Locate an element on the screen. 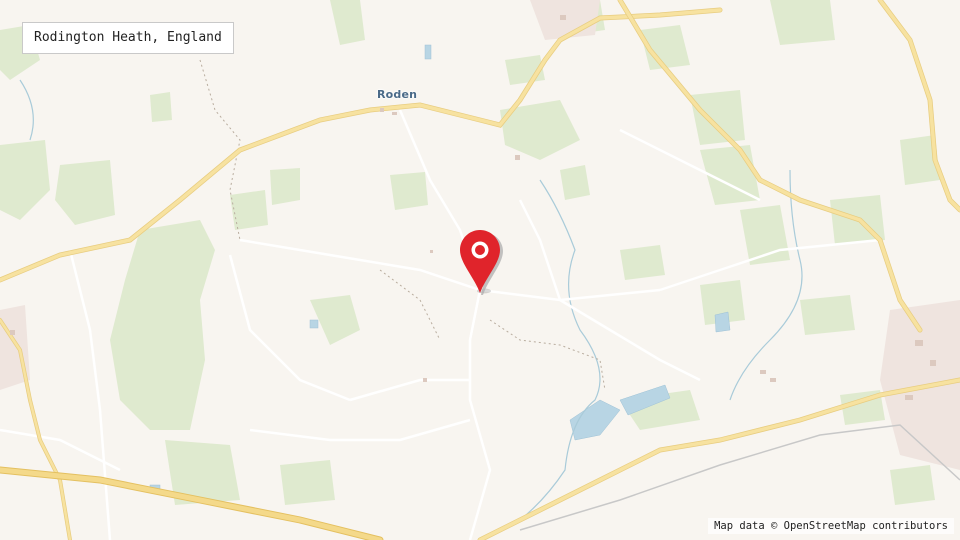  map-attribution: Map data © OpenStreetMap contributors is located at coordinates (831, 526).